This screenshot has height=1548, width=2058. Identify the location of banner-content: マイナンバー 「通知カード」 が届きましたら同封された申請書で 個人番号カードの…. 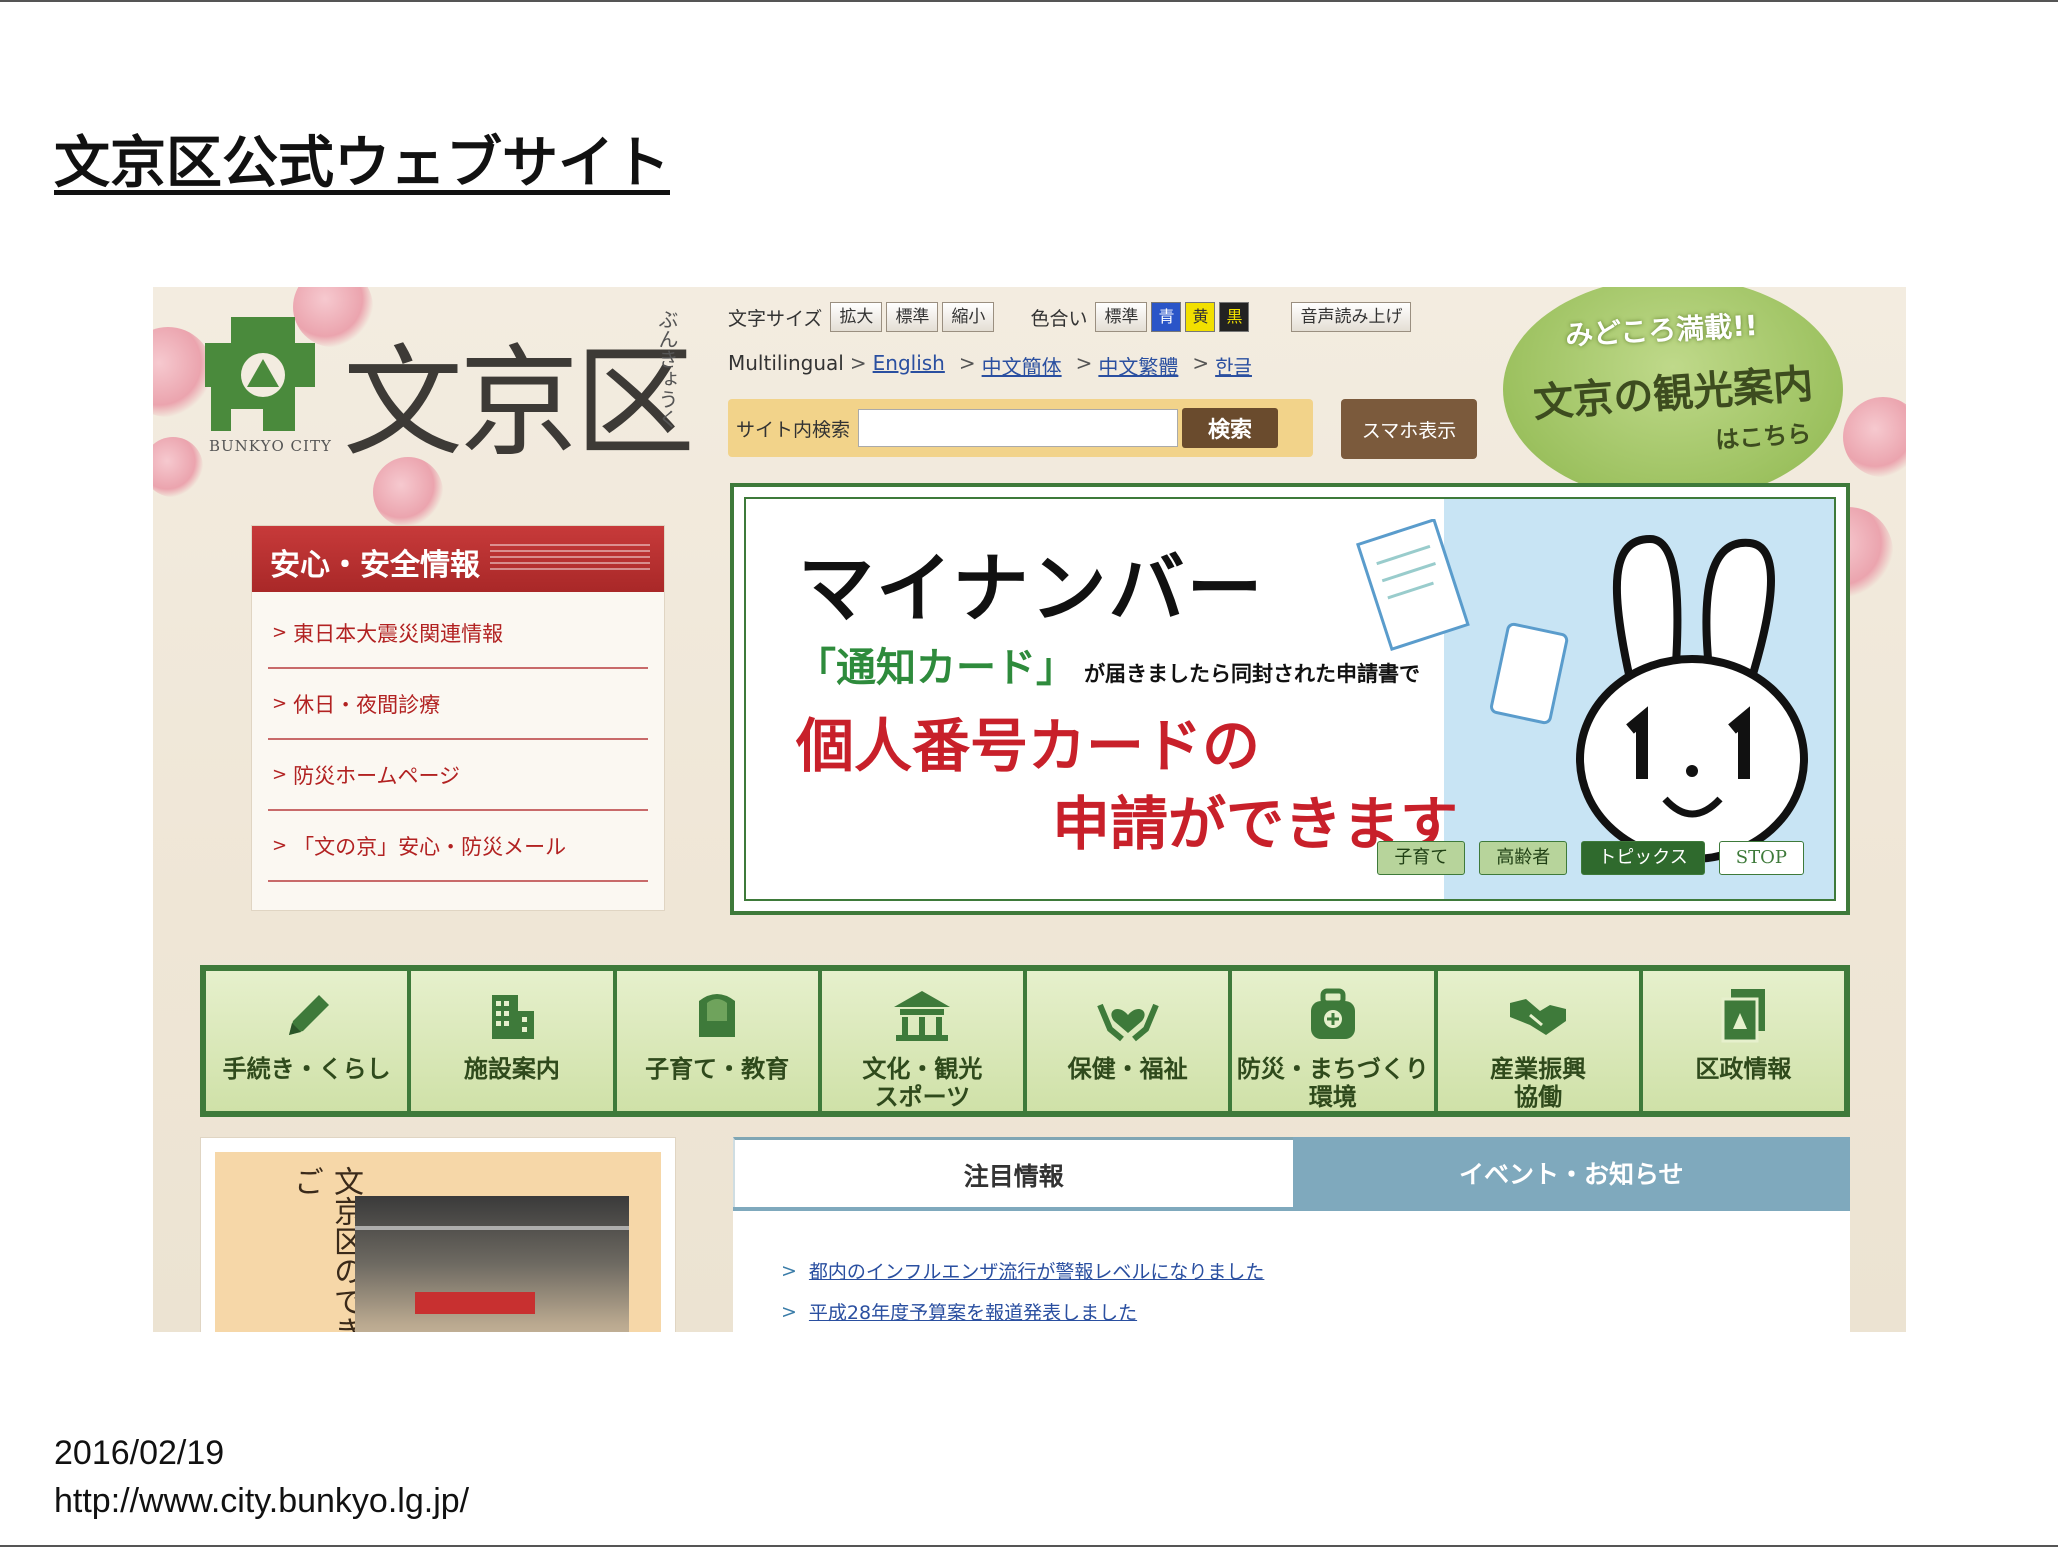
(1290, 699).